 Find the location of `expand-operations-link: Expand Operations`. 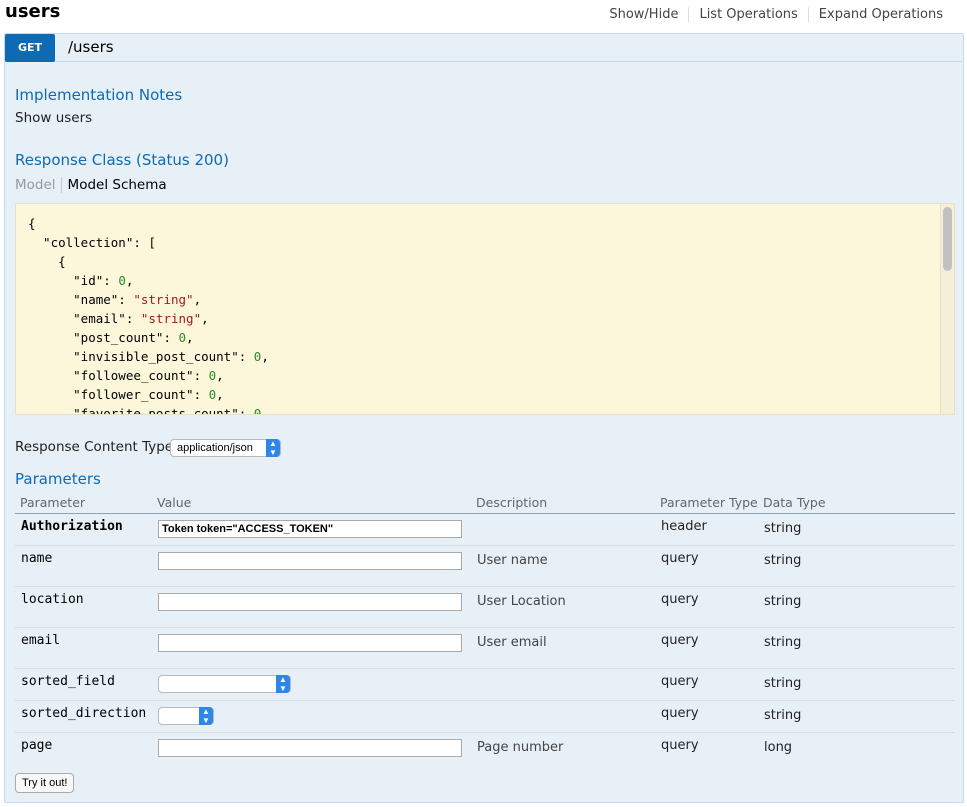

expand-operations-link: Expand Operations is located at coordinates (880, 14).